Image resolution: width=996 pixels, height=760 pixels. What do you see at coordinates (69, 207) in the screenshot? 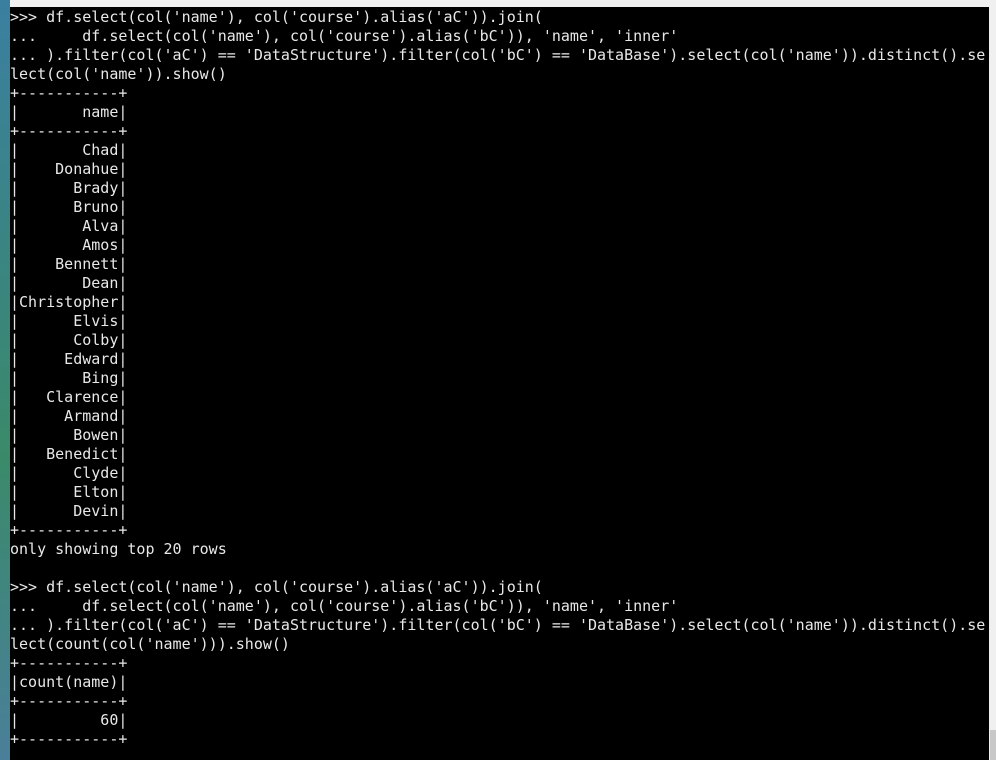
I see `terminal-line: | Bruno|` at bounding box center [69, 207].